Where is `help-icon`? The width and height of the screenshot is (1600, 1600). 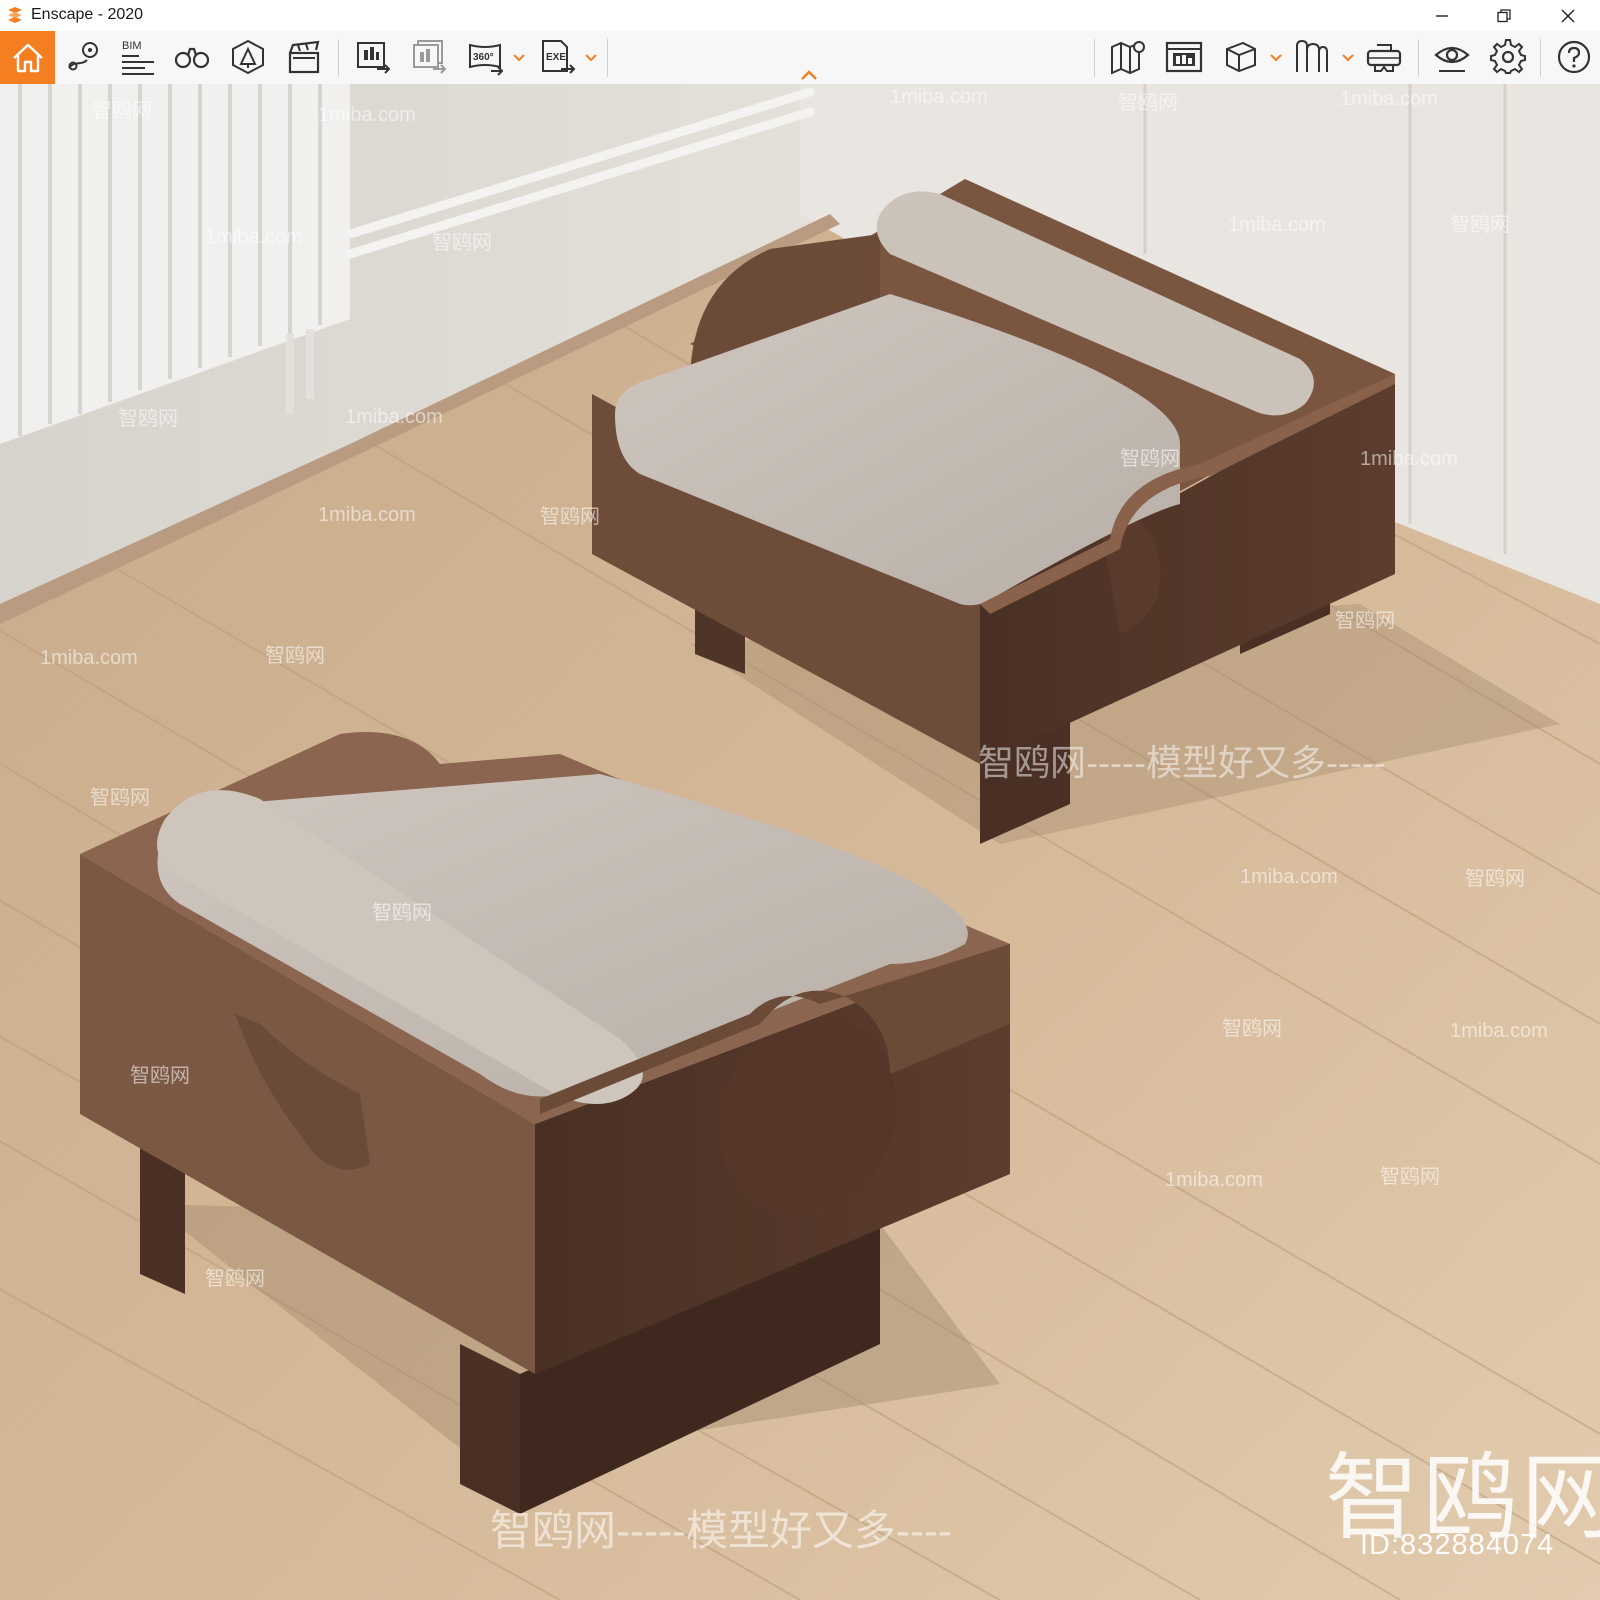 help-icon is located at coordinates (1574, 57).